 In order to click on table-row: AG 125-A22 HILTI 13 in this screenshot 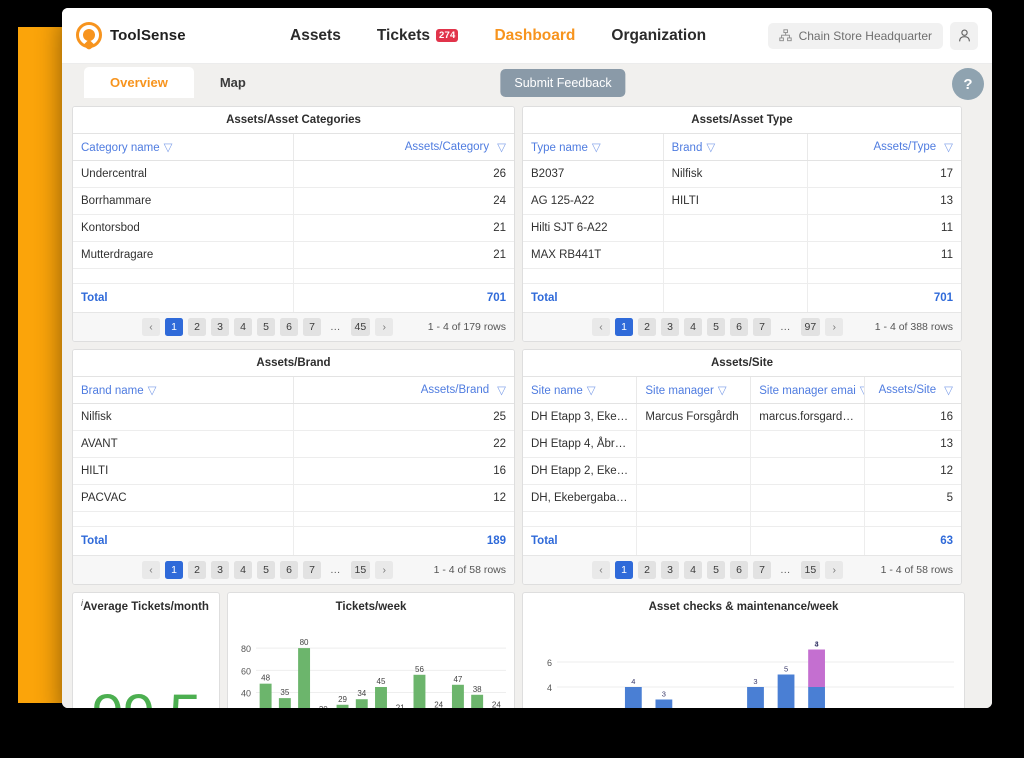, I will do `click(742, 201)`.